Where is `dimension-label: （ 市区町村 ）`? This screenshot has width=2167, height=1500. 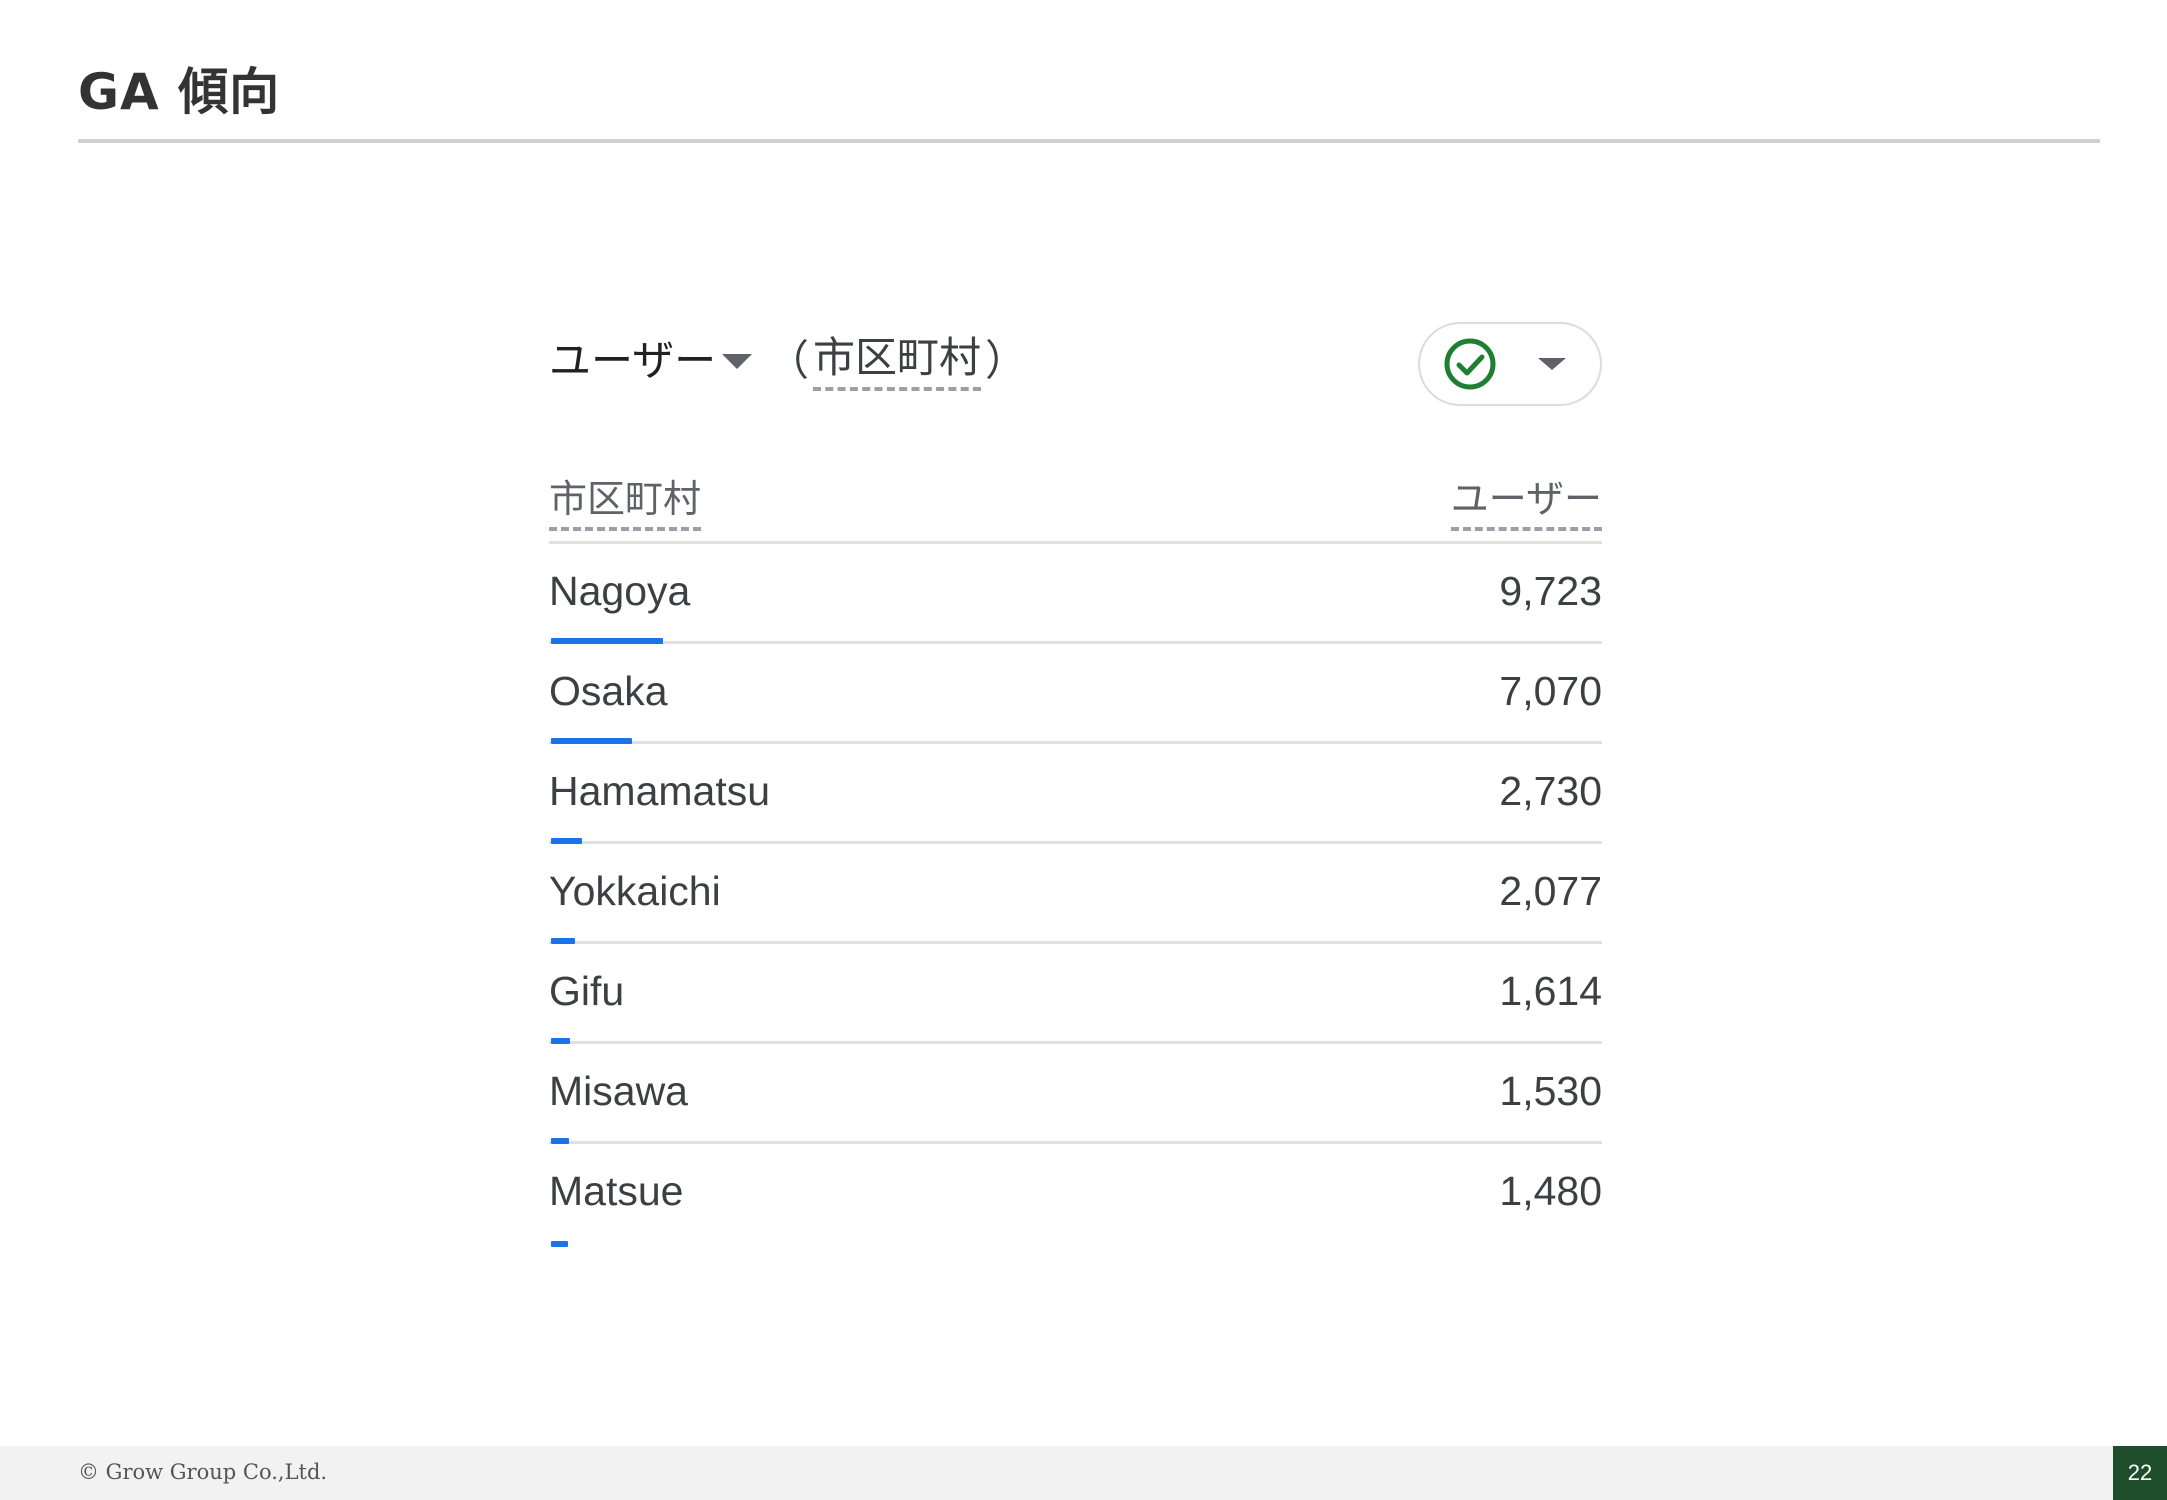
dimension-label: （ 市区町村 ） is located at coordinates (897, 357).